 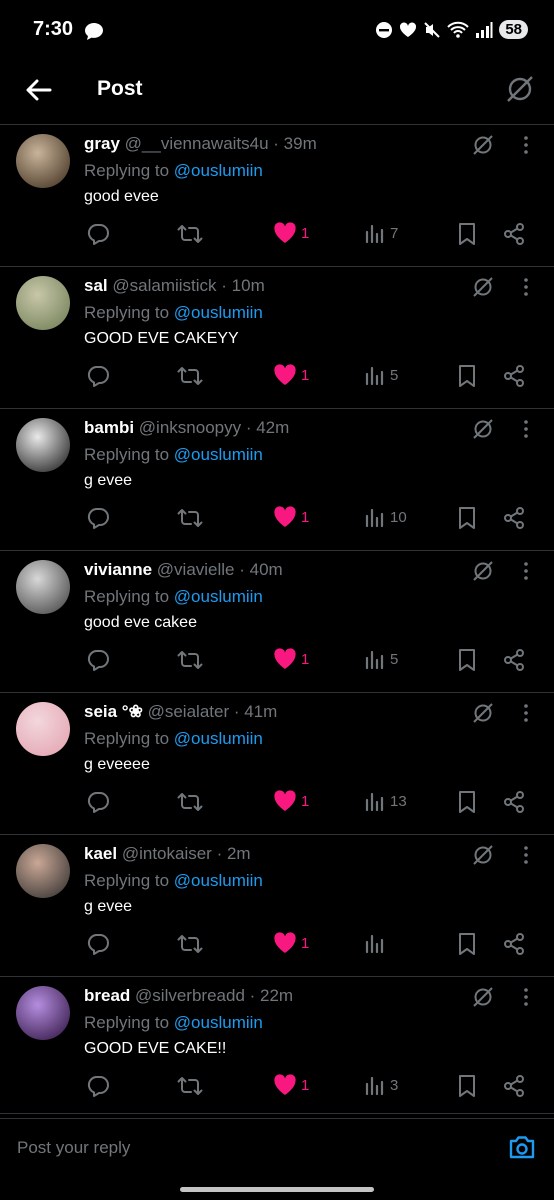 I want to click on views-button: 13, so click(x=385, y=801).